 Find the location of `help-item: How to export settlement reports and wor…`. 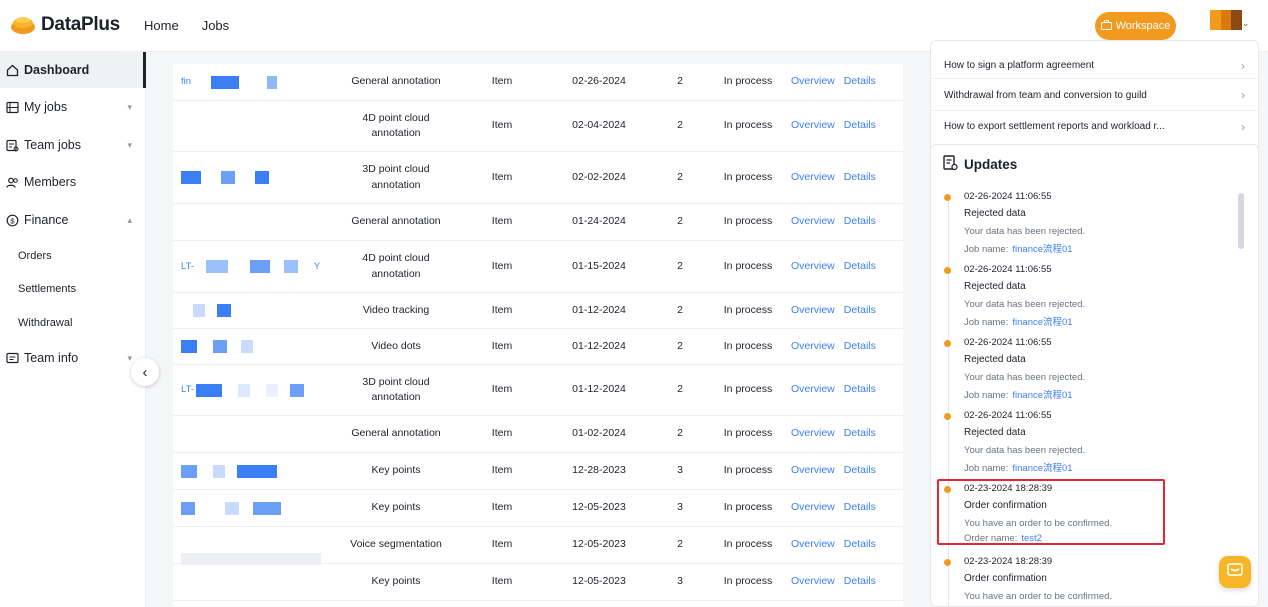

help-item: How to export settlement reports and wor… is located at coordinates (1095, 126).